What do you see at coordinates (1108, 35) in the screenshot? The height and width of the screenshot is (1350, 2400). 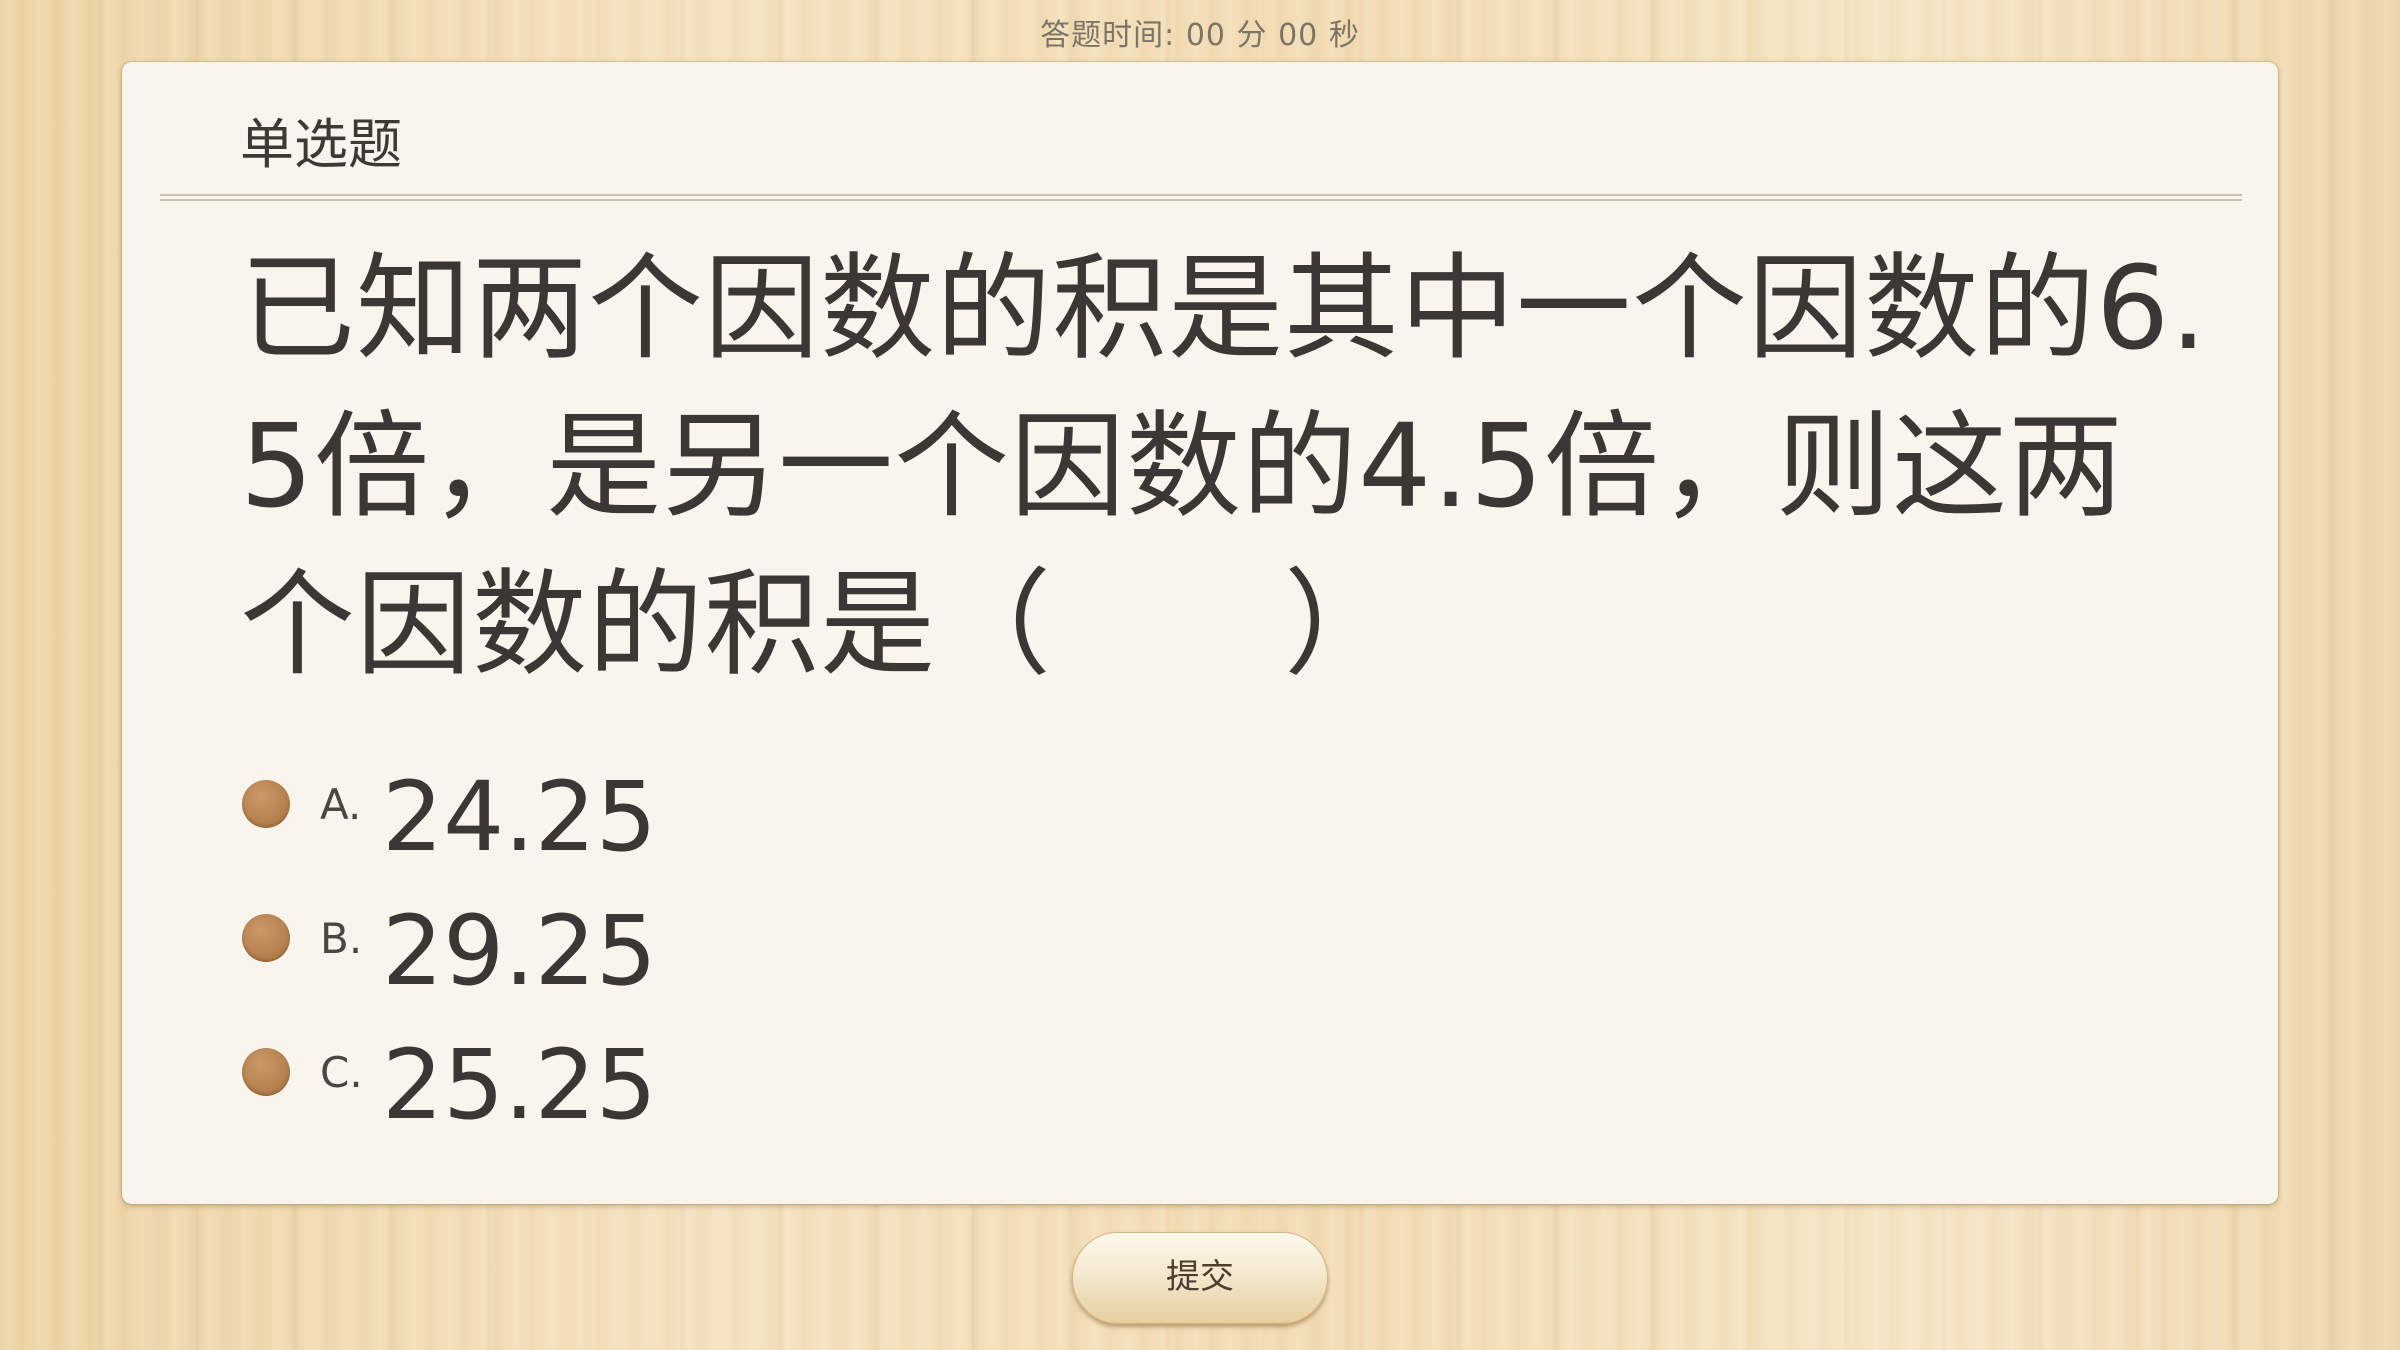 I see `timer-label: 答题时间:` at bounding box center [1108, 35].